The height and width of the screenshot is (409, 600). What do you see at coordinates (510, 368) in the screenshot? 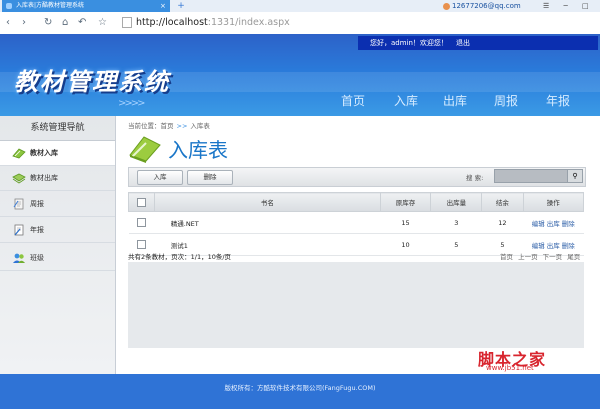
I see `watermark-url: www.jb51.net` at bounding box center [510, 368].